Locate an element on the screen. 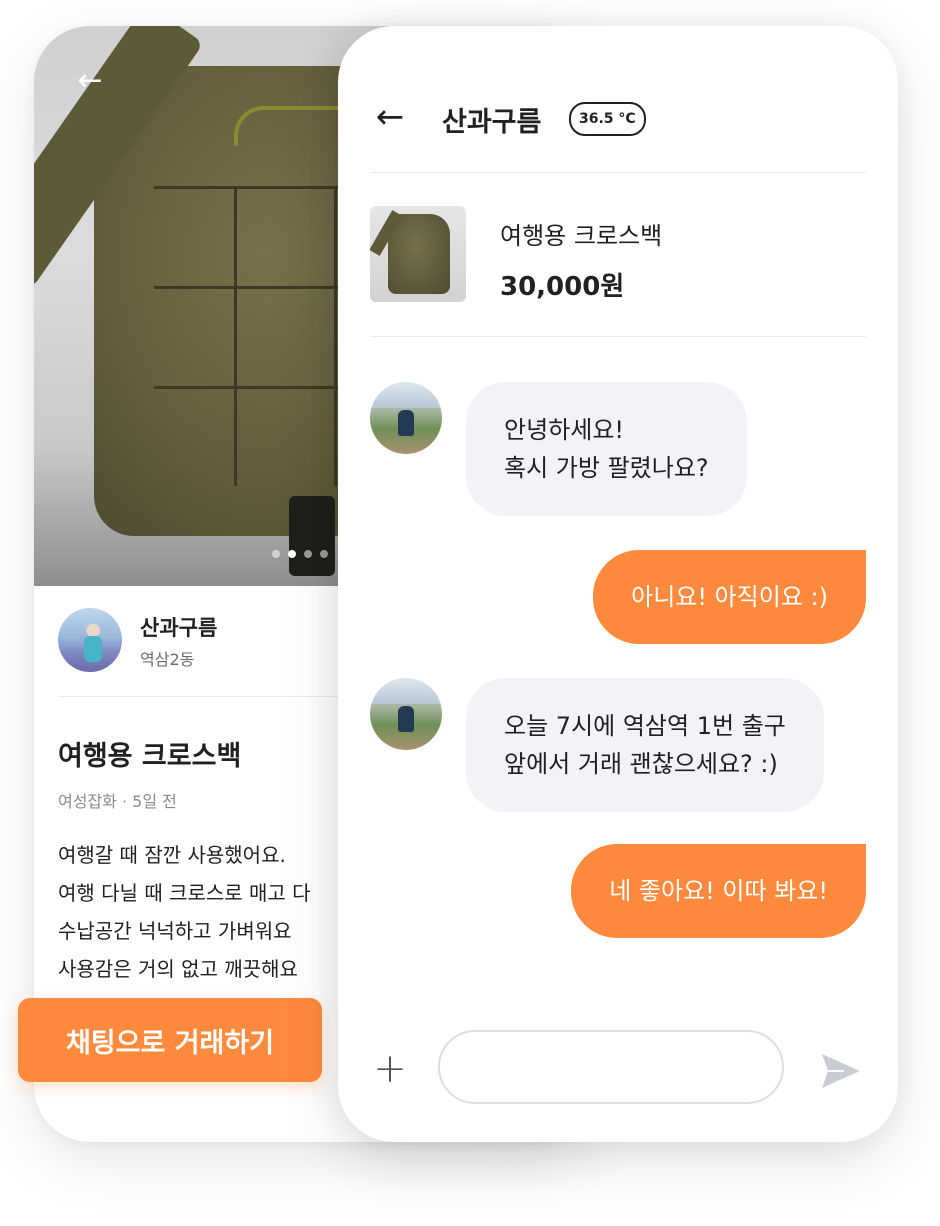 Image resolution: width=940 pixels, height=1226 pixels. message-line: 아니요! 아직이요 :) is located at coordinates (729, 597).